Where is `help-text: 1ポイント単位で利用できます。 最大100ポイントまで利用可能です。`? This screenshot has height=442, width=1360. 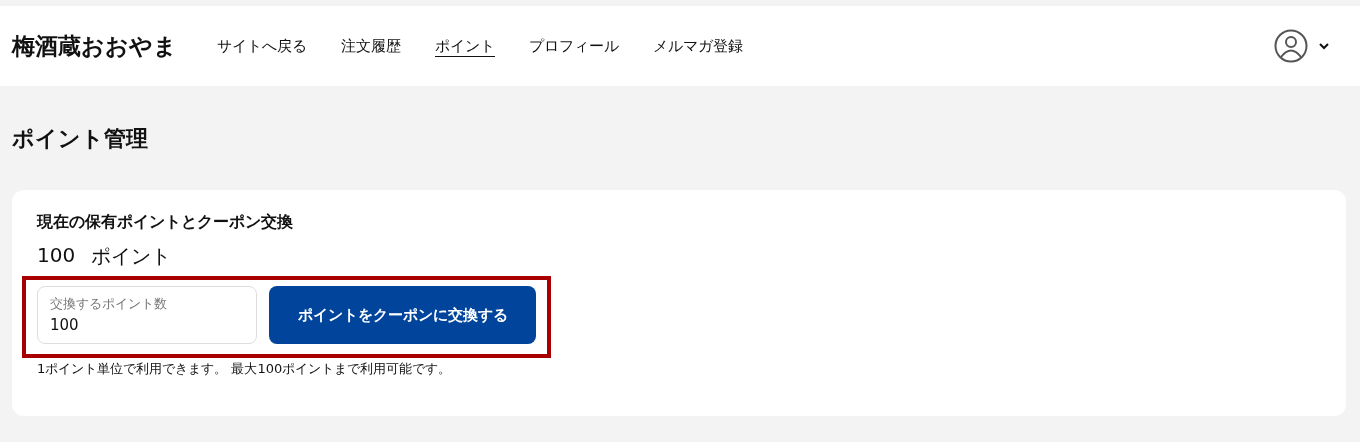
help-text: 1ポイント単位で利用できます。 最大100ポイントまで利用可能です。 is located at coordinates (245, 369).